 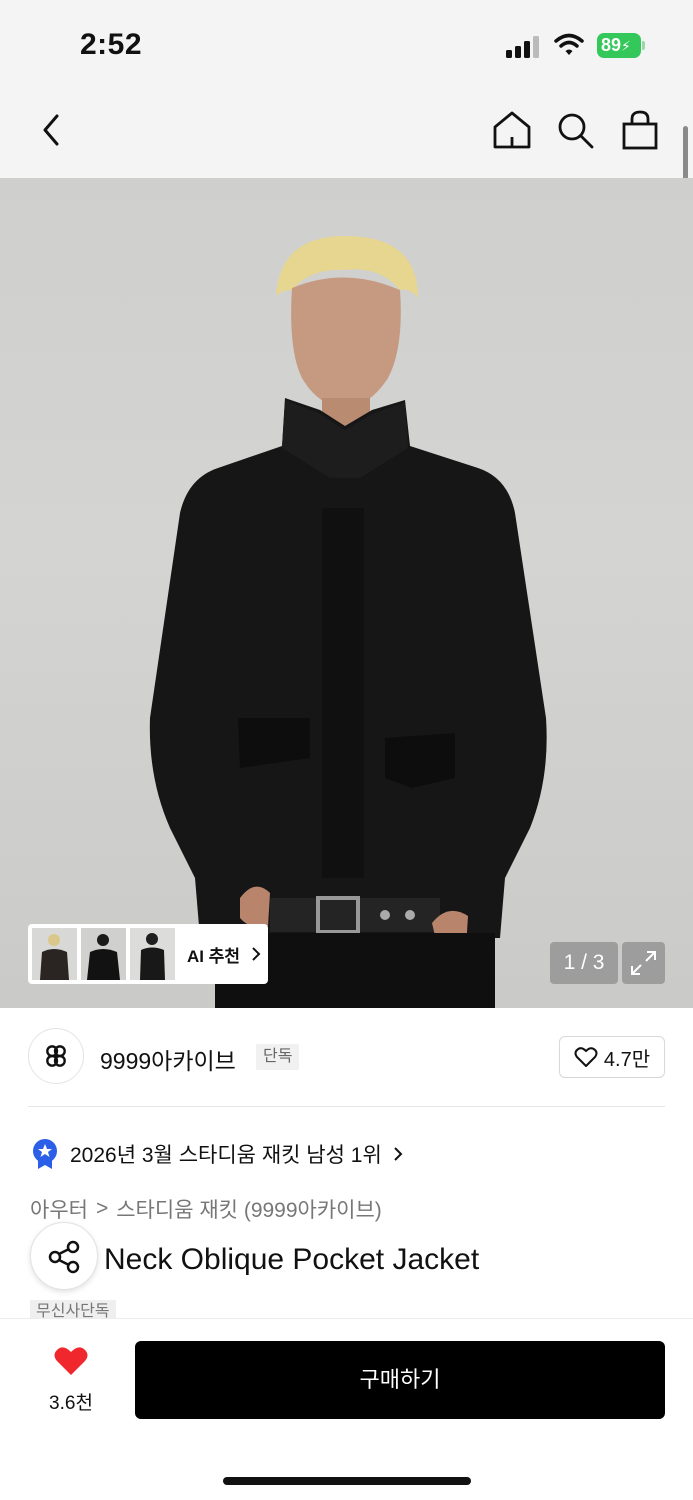 I want to click on chevron-left-icon, so click(x=52, y=130).